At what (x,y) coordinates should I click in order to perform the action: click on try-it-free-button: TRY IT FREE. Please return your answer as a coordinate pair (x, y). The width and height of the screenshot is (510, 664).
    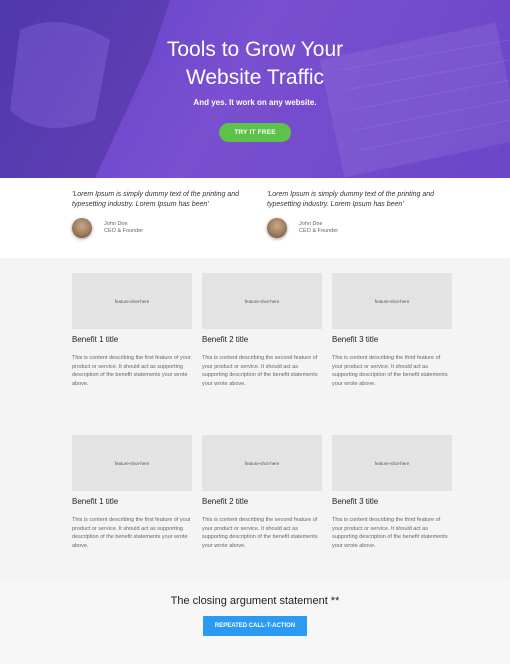
    Looking at the image, I should click on (255, 132).